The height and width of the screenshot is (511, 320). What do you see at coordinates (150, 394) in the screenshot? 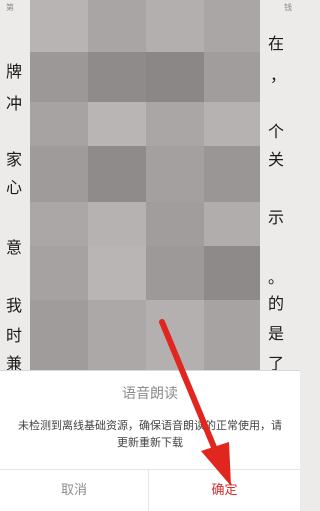
I see `dialog-title: 语音朗读` at bounding box center [150, 394].